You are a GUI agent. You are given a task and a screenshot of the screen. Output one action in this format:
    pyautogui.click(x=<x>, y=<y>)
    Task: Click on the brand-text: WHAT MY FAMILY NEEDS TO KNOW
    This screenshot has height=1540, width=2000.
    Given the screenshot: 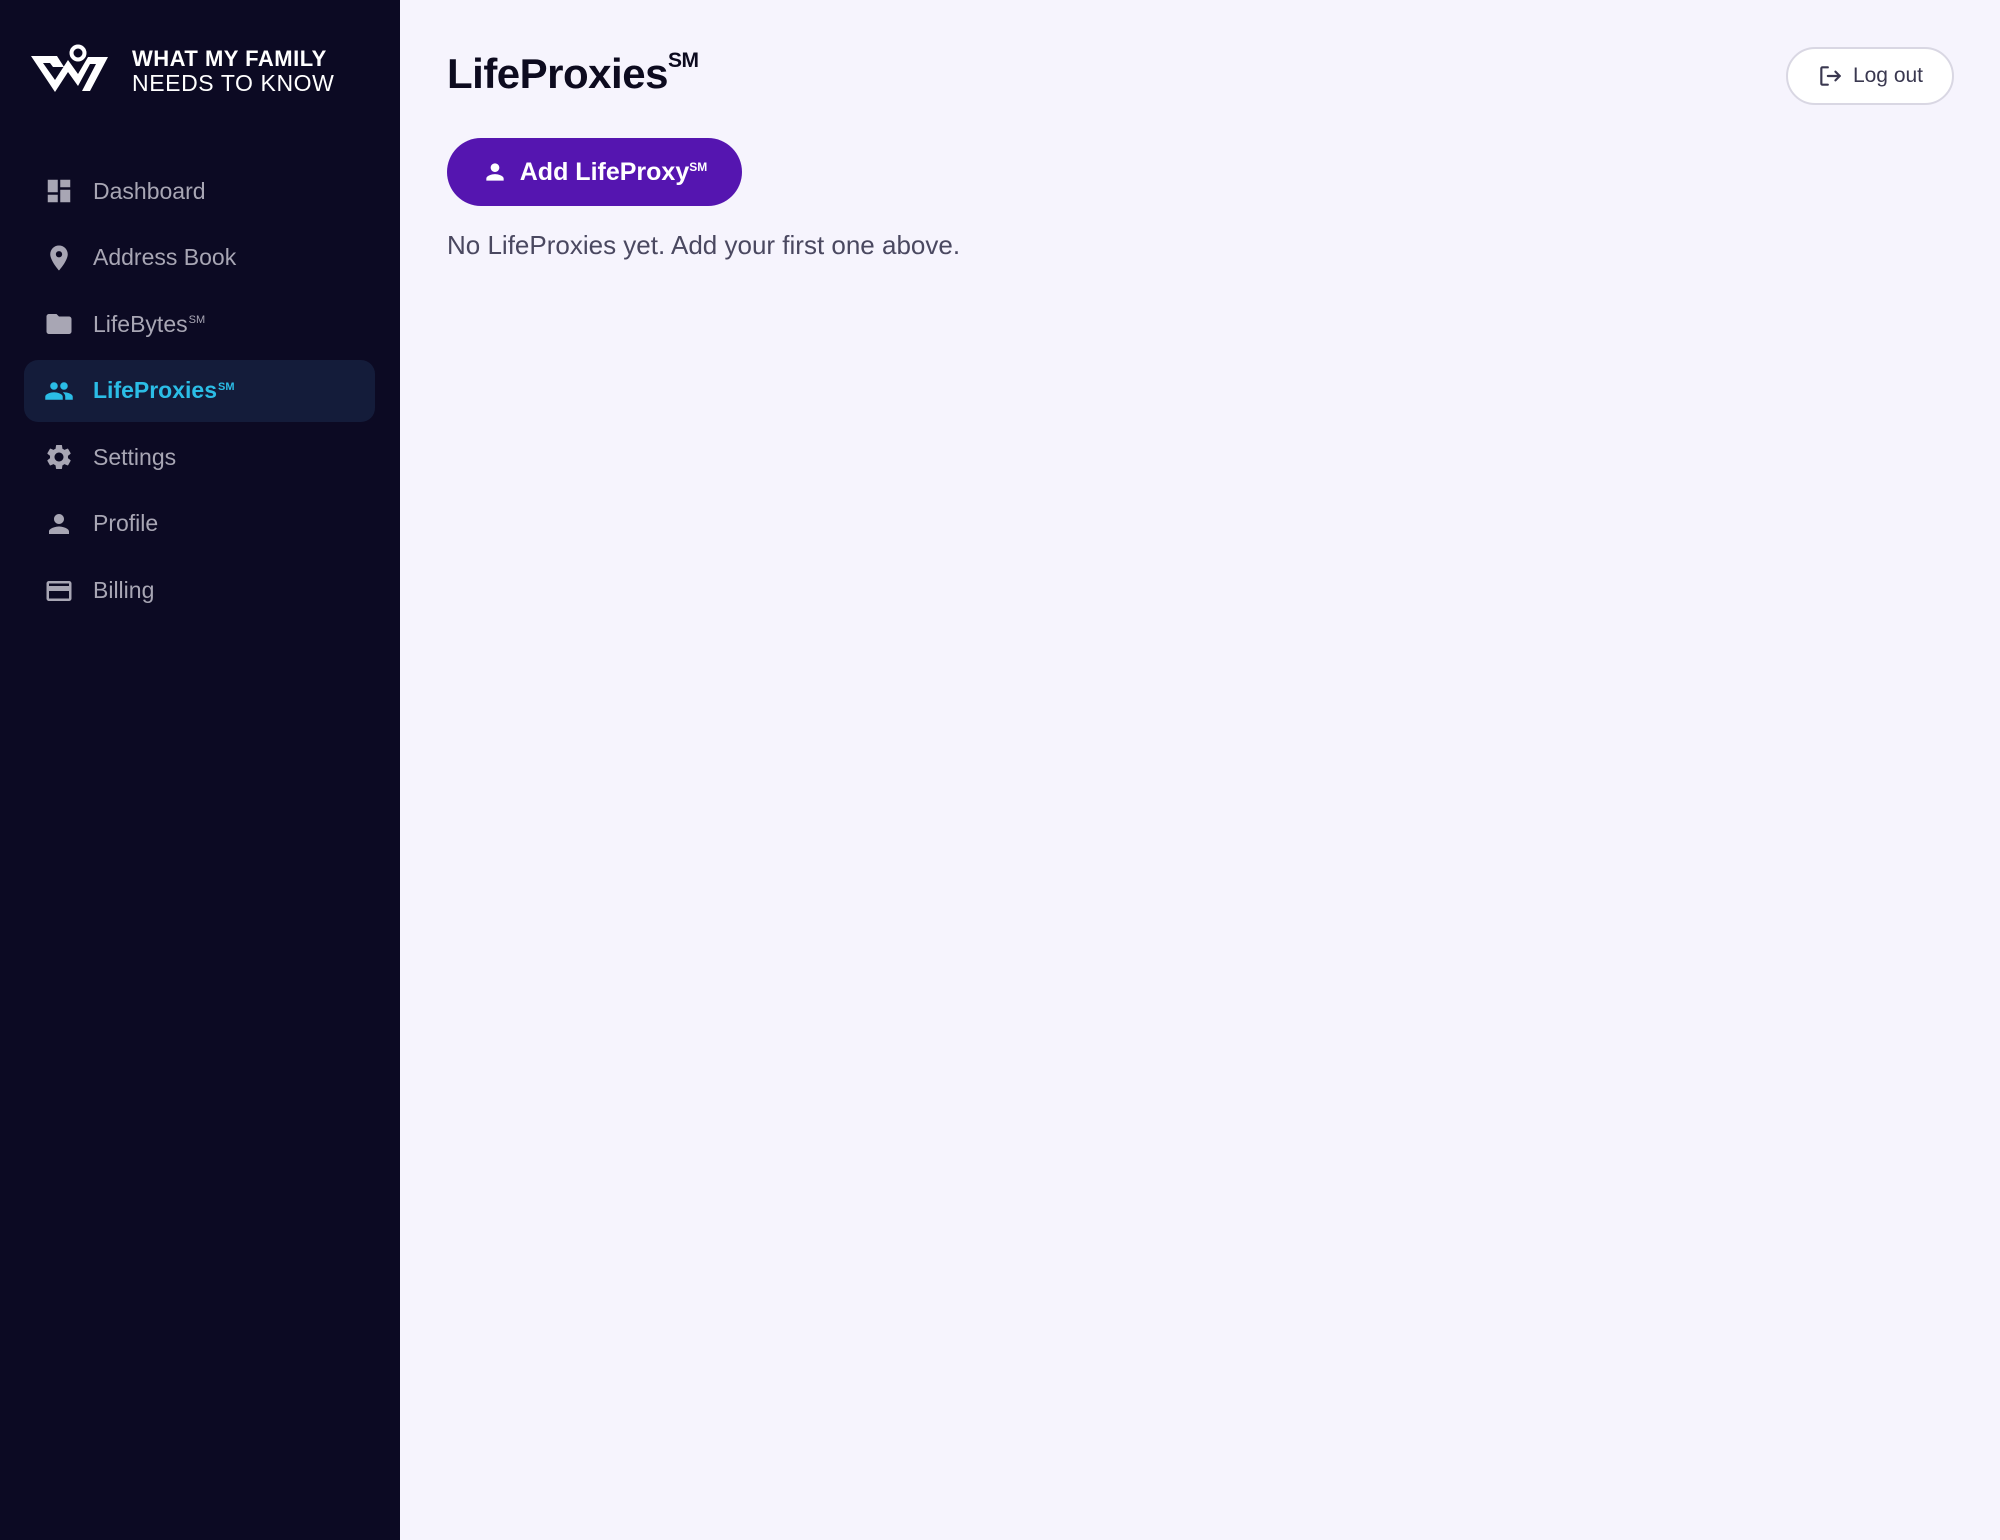 What is the action you would take?
    pyautogui.click(x=233, y=71)
    